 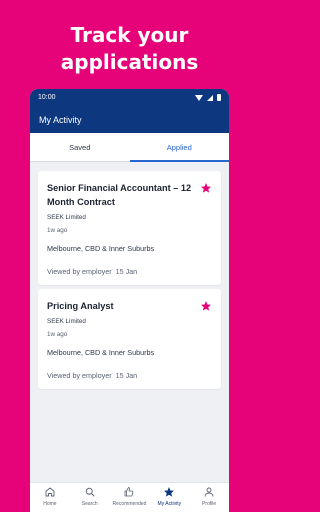 What do you see at coordinates (50, 492) in the screenshot?
I see `home-icon` at bounding box center [50, 492].